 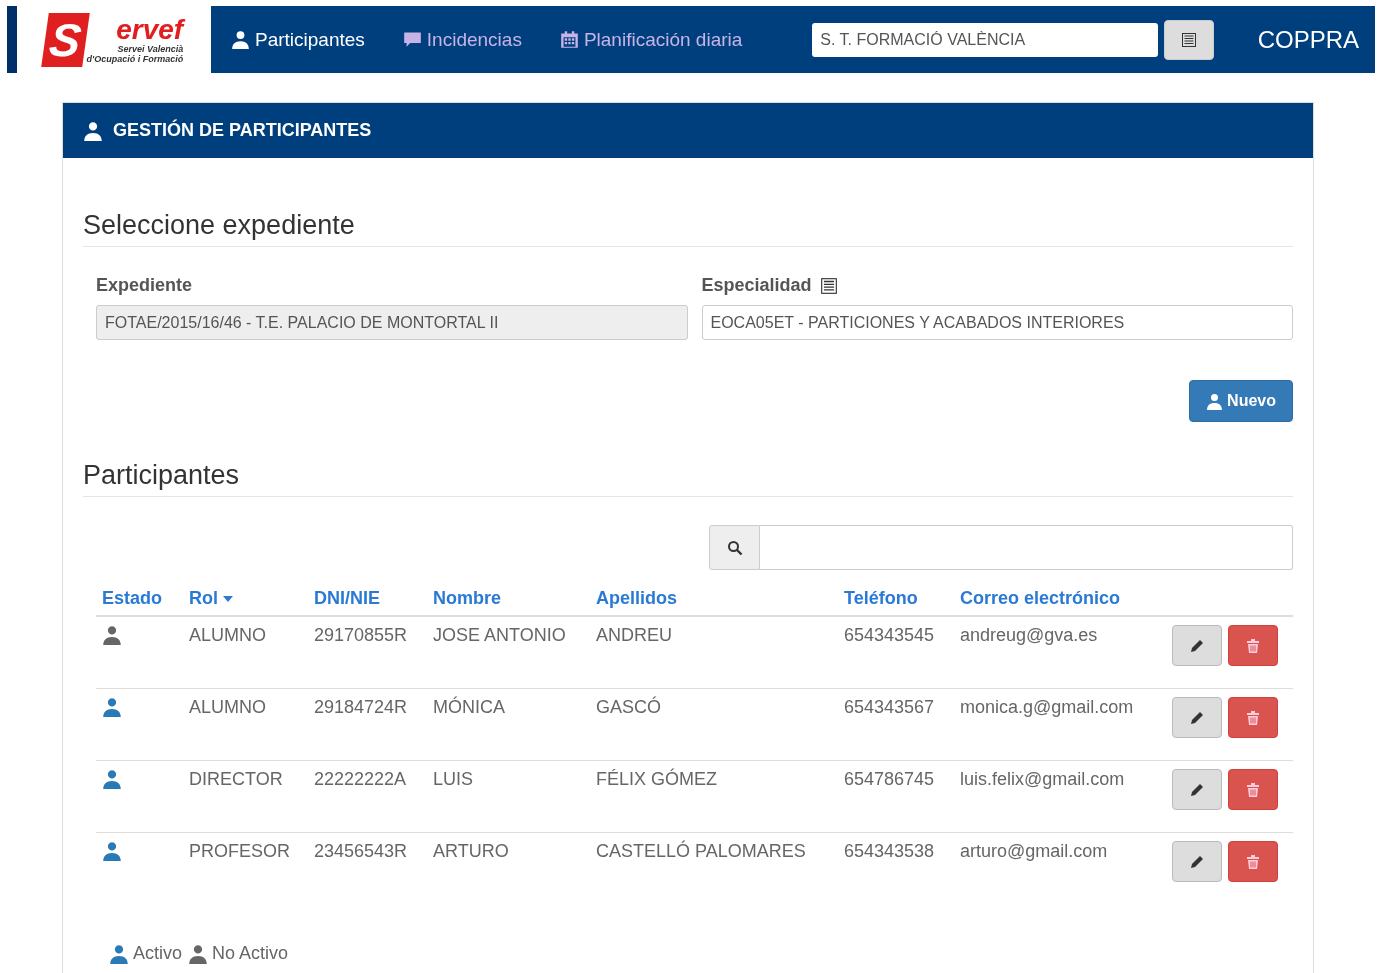 What do you see at coordinates (228, 598) in the screenshot?
I see `caret-icon` at bounding box center [228, 598].